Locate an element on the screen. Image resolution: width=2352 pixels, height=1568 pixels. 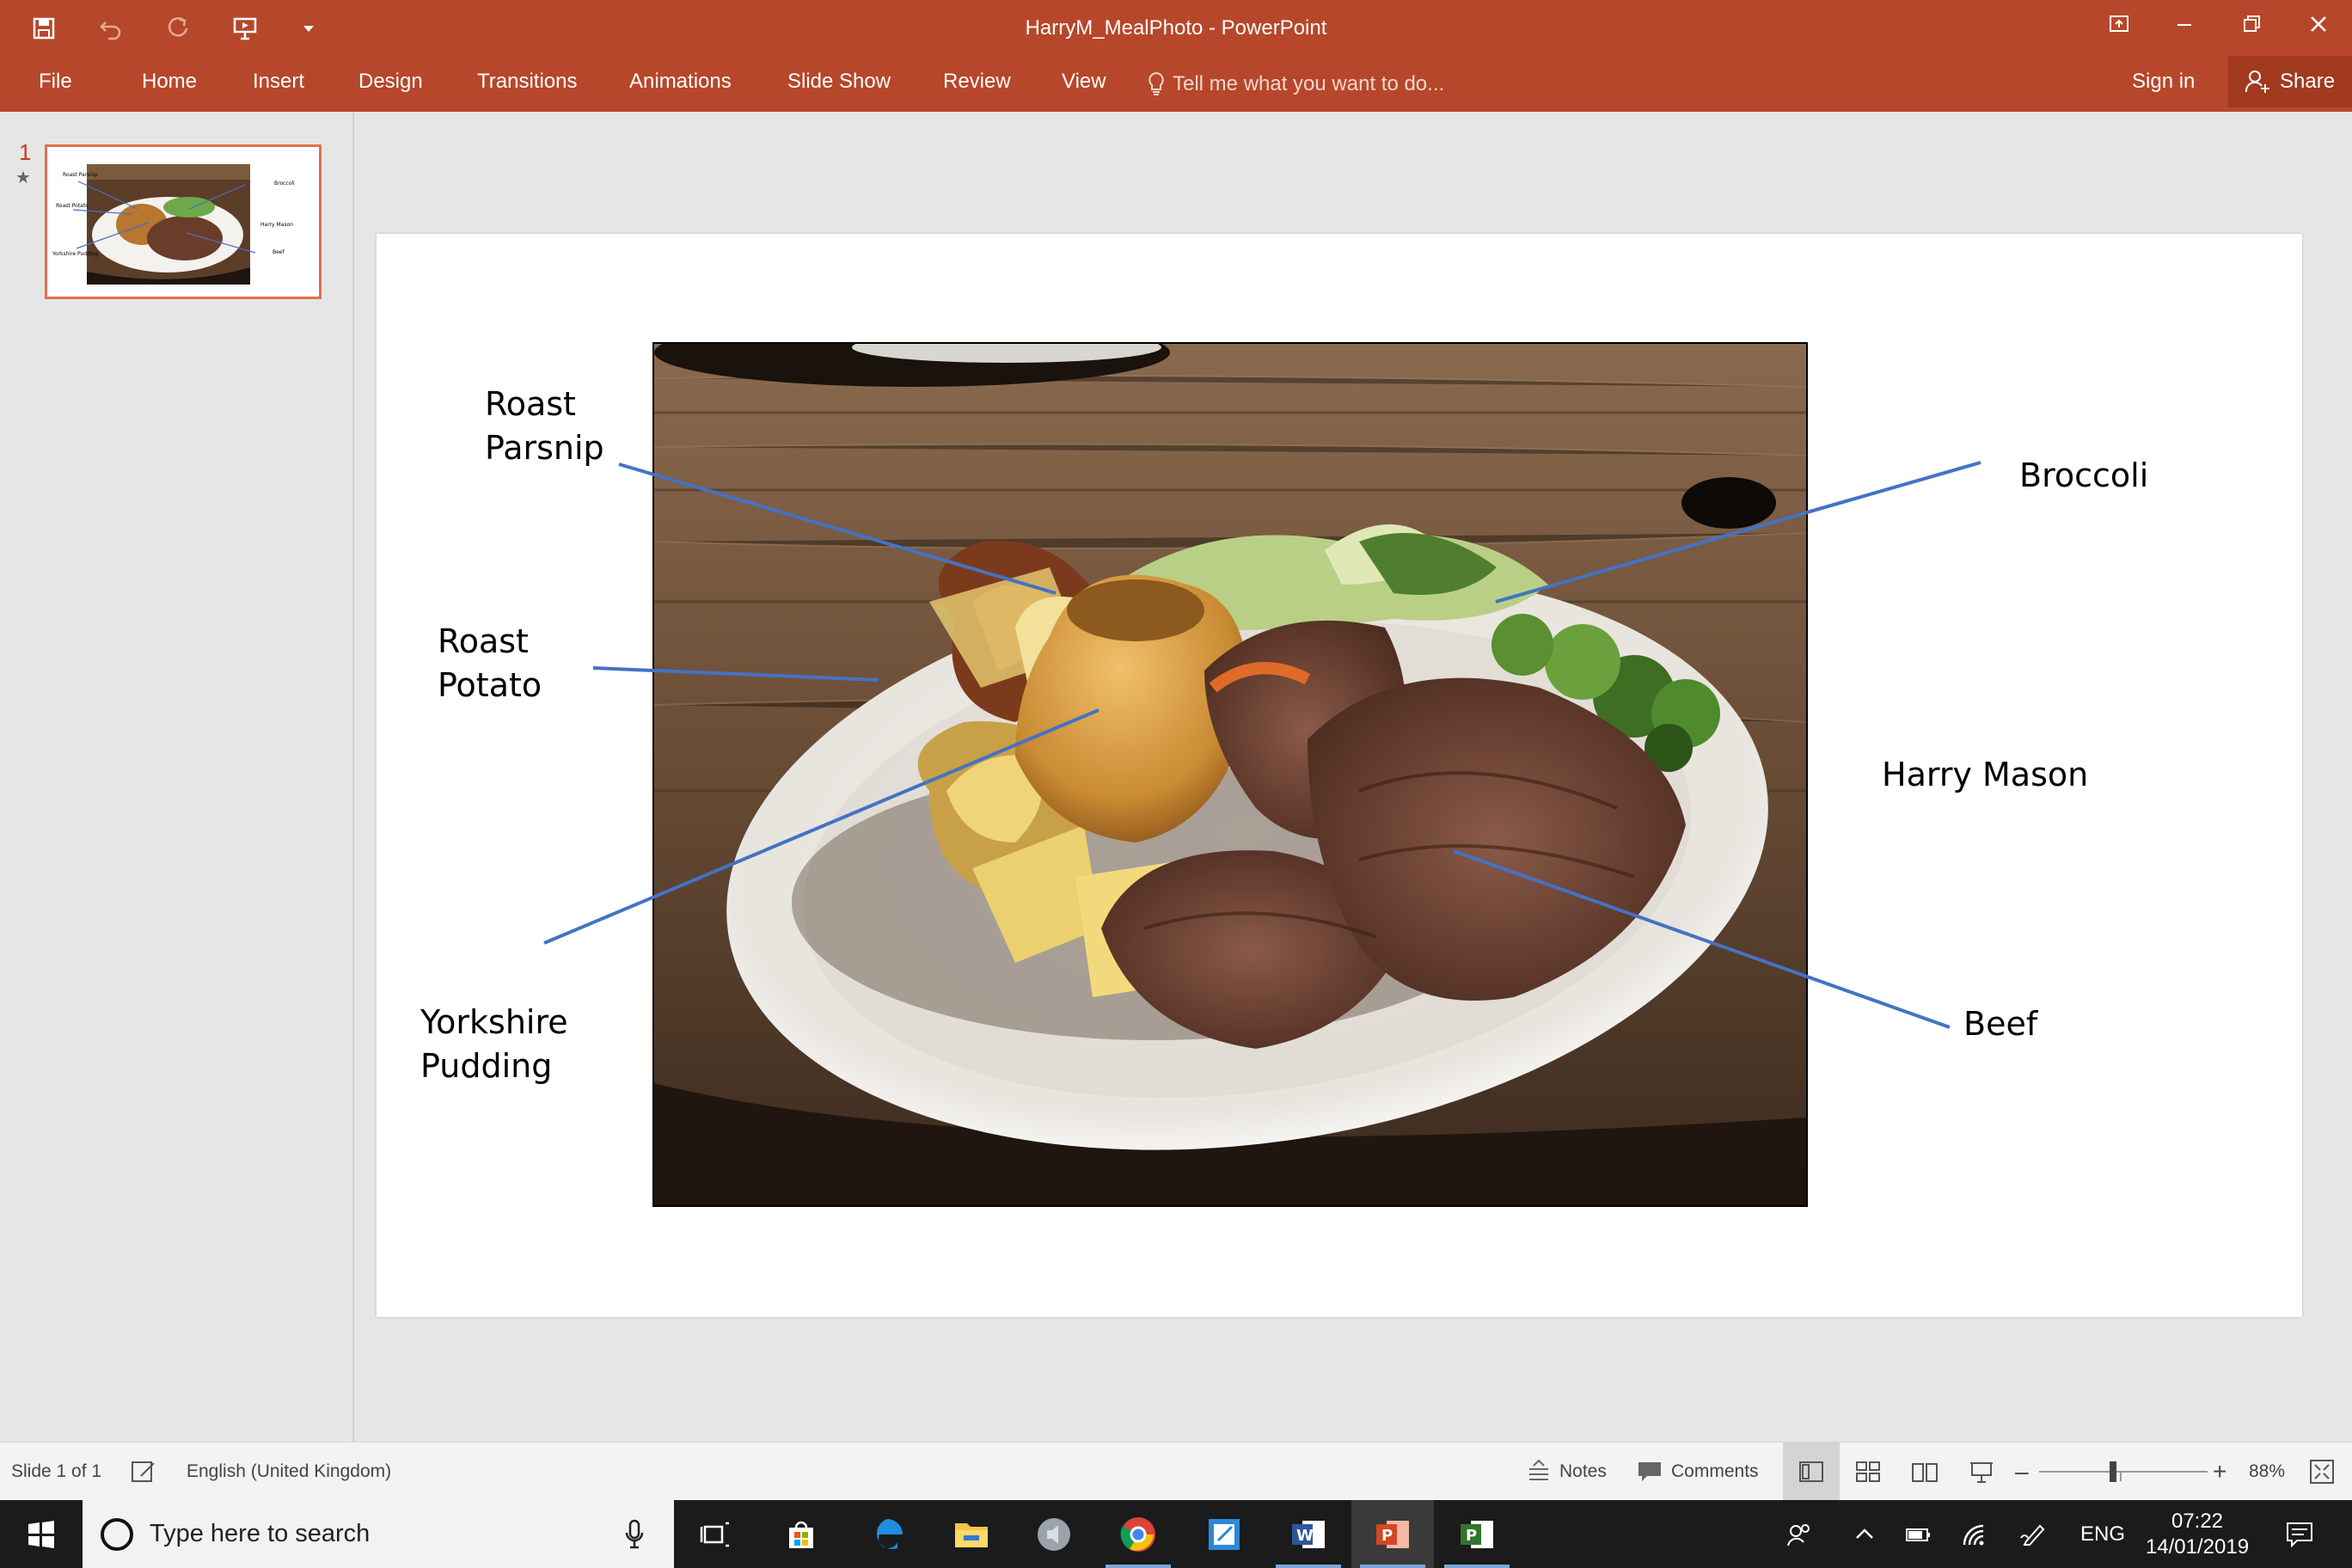
edge-icon is located at coordinates (887, 1534).